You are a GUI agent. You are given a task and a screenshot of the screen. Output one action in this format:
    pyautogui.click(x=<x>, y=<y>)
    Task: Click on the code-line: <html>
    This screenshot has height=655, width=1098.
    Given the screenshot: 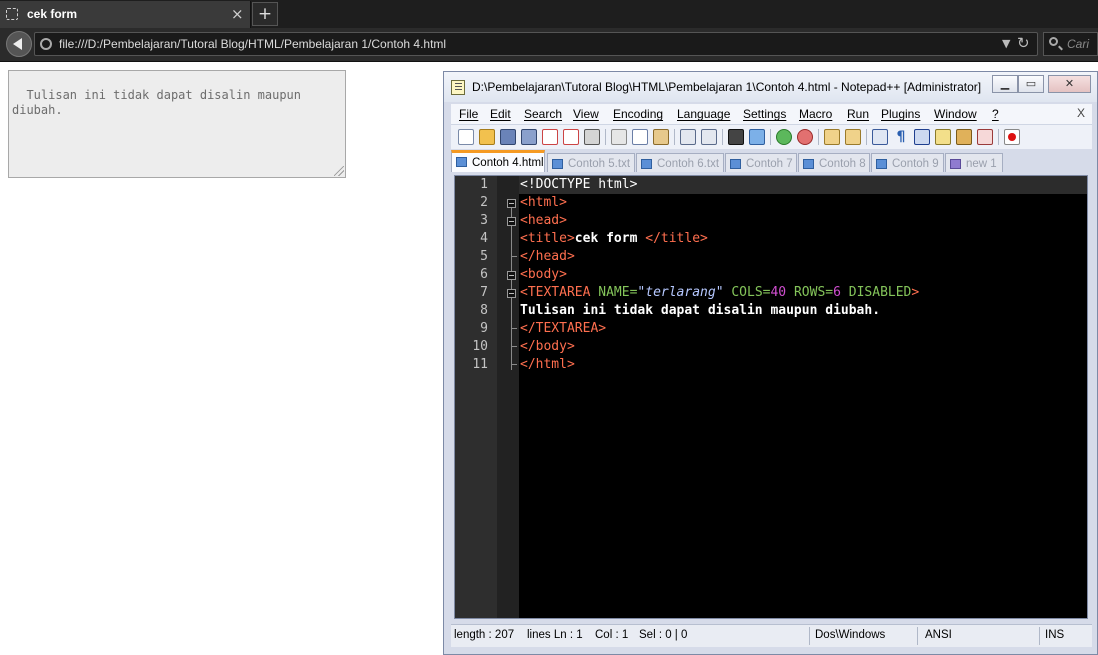 What is the action you would take?
    pyautogui.click(x=543, y=203)
    